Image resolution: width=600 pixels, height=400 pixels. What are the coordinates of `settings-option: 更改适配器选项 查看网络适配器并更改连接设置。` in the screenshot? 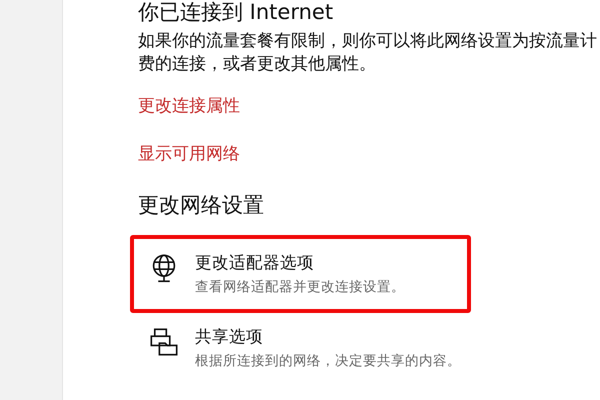 It's located at (300, 274).